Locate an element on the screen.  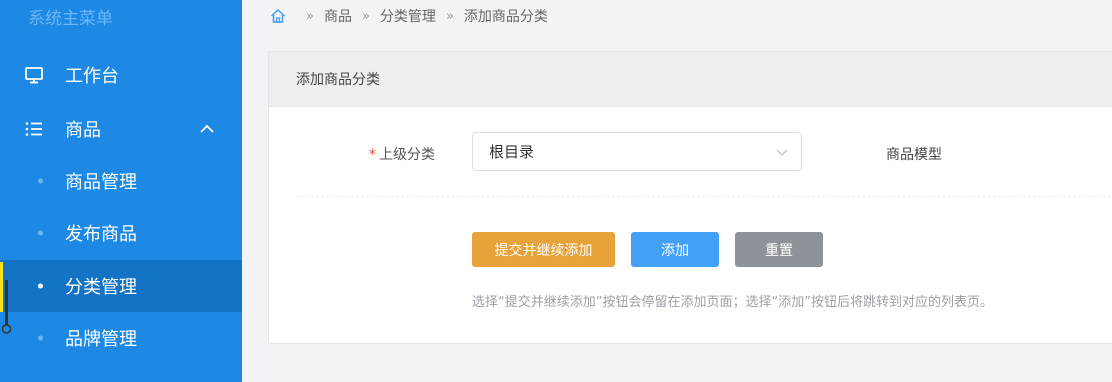
sidebar-brand: 系统主菜单 is located at coordinates (70, 19).